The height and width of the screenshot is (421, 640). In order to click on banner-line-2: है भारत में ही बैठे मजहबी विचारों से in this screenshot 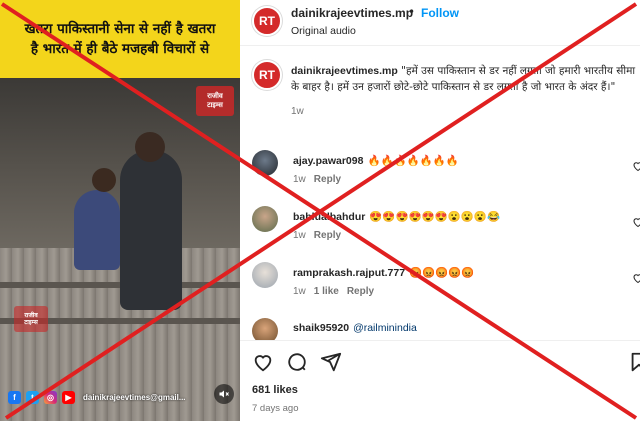, I will do `click(120, 49)`.